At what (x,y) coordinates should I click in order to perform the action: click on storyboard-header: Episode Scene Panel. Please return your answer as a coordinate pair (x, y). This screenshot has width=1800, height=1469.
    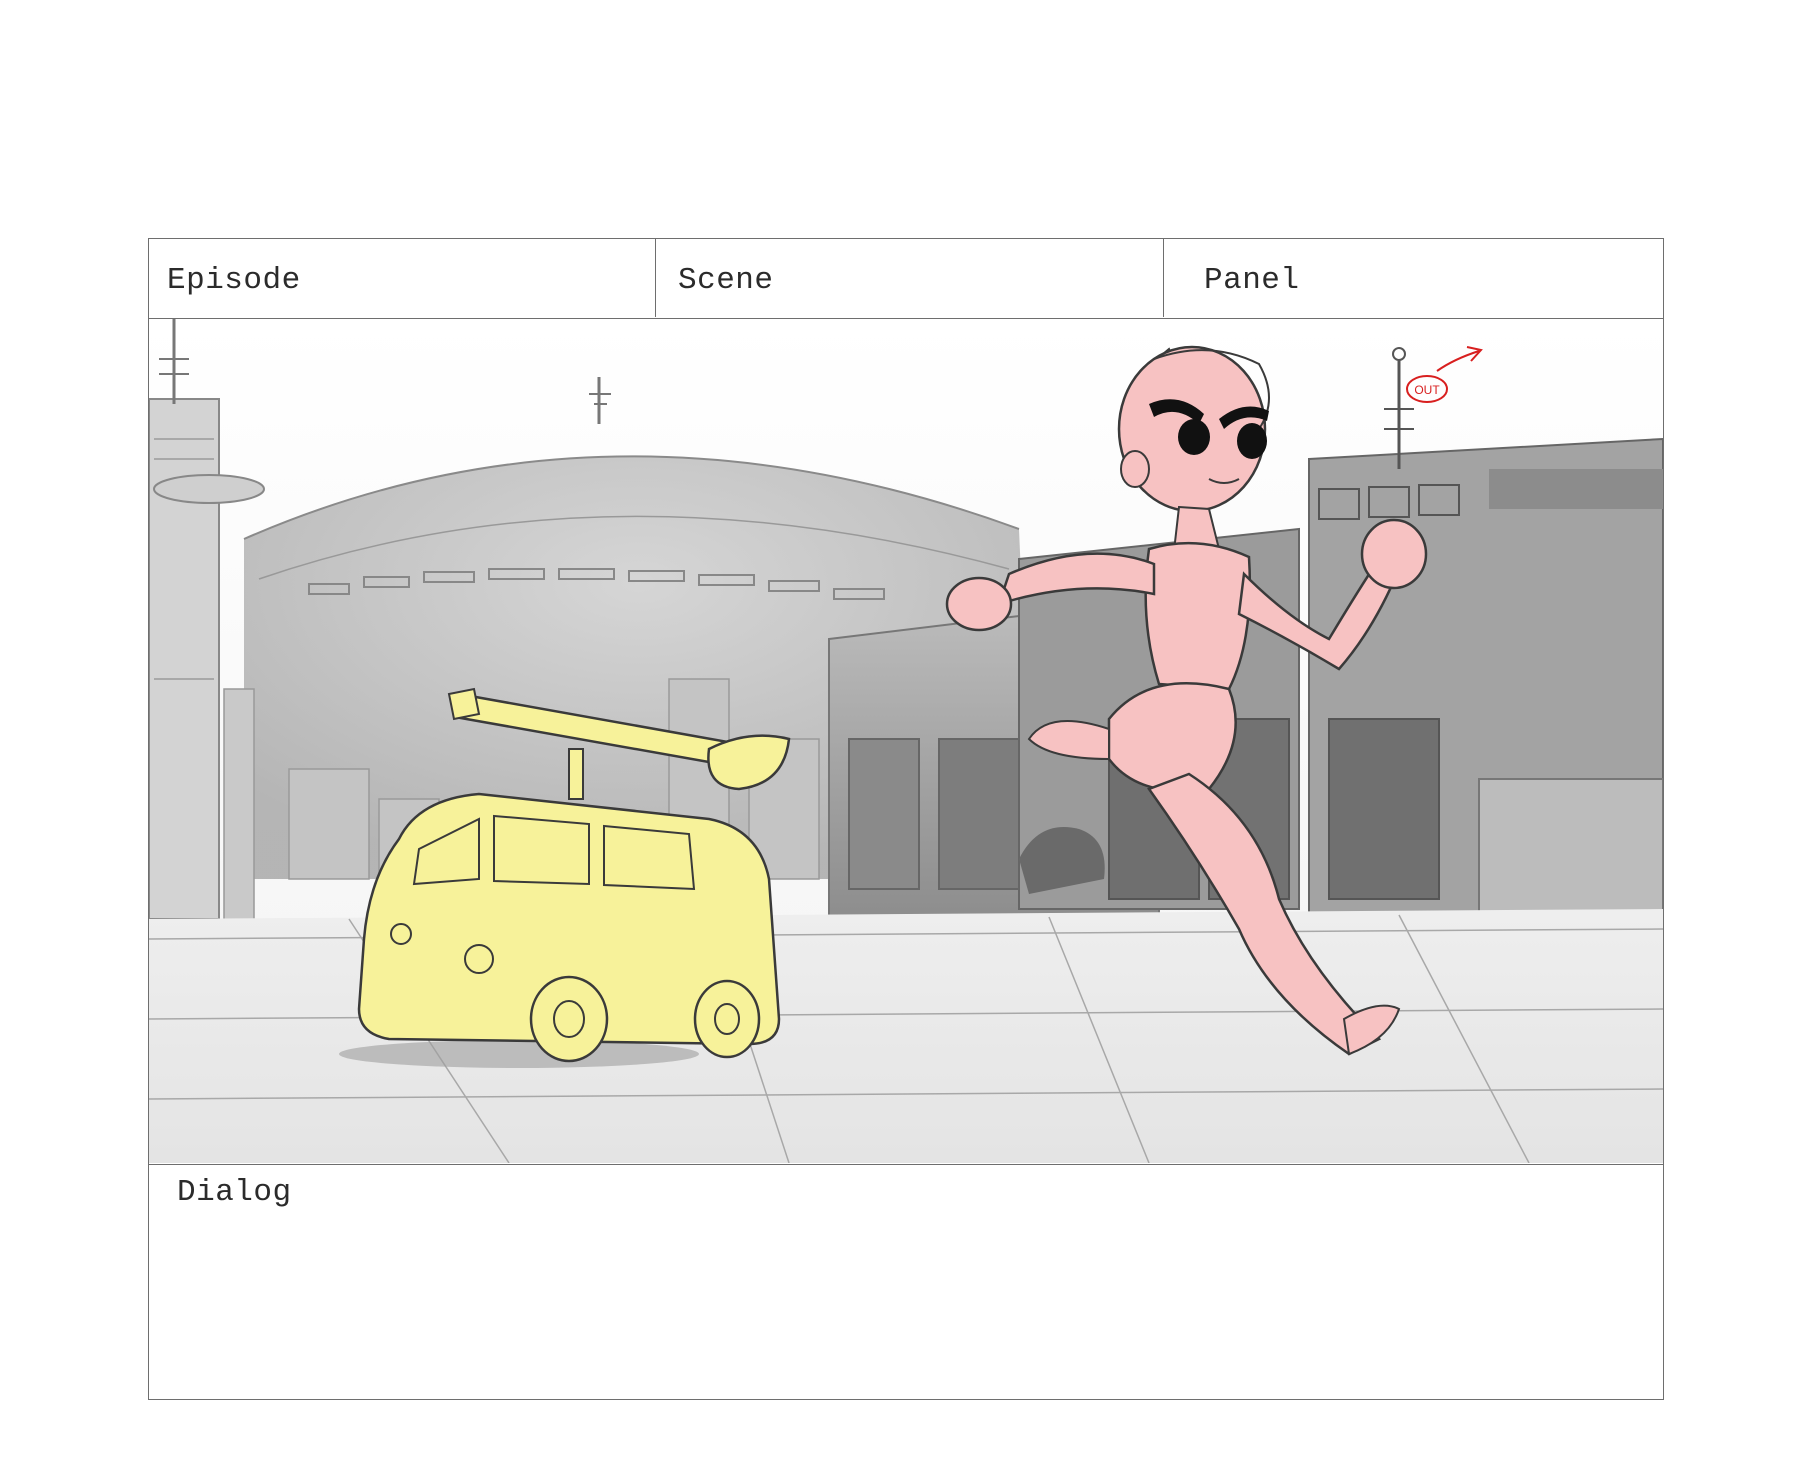
    Looking at the image, I should click on (906, 279).